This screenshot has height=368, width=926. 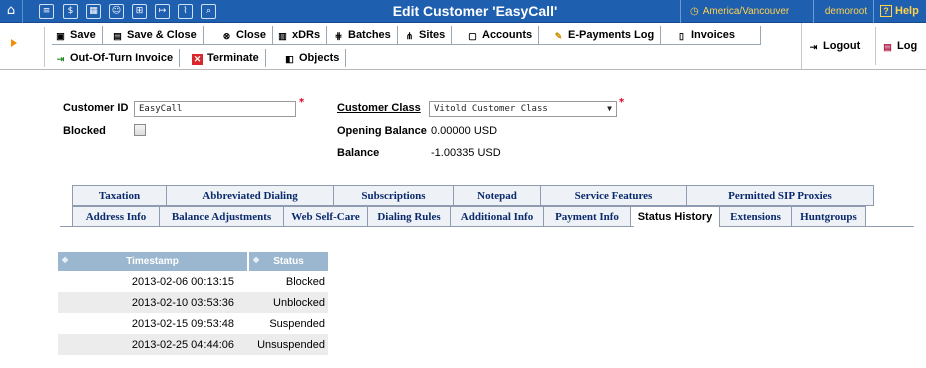 I want to click on blocked-checkbox, so click(x=140, y=130).